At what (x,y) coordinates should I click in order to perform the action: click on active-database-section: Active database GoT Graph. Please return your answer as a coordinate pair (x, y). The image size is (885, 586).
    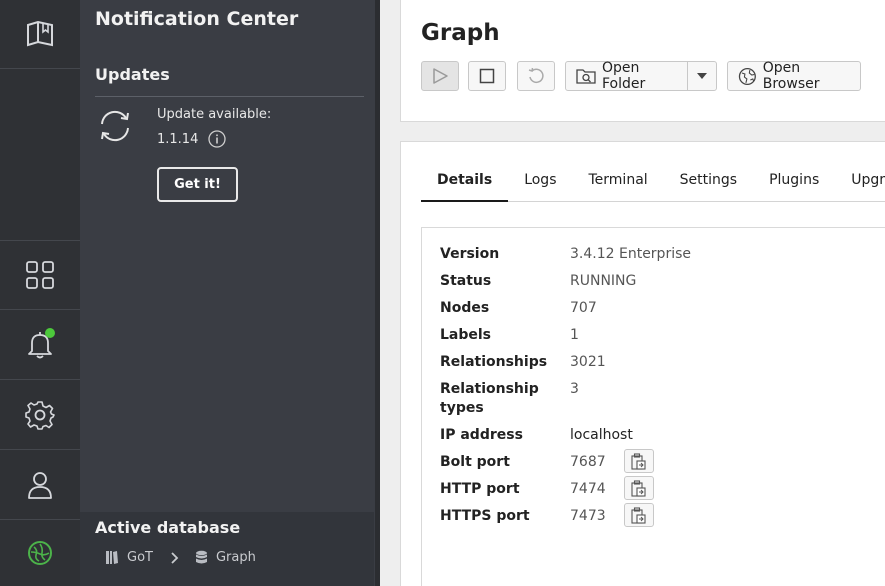
    Looking at the image, I should click on (227, 549).